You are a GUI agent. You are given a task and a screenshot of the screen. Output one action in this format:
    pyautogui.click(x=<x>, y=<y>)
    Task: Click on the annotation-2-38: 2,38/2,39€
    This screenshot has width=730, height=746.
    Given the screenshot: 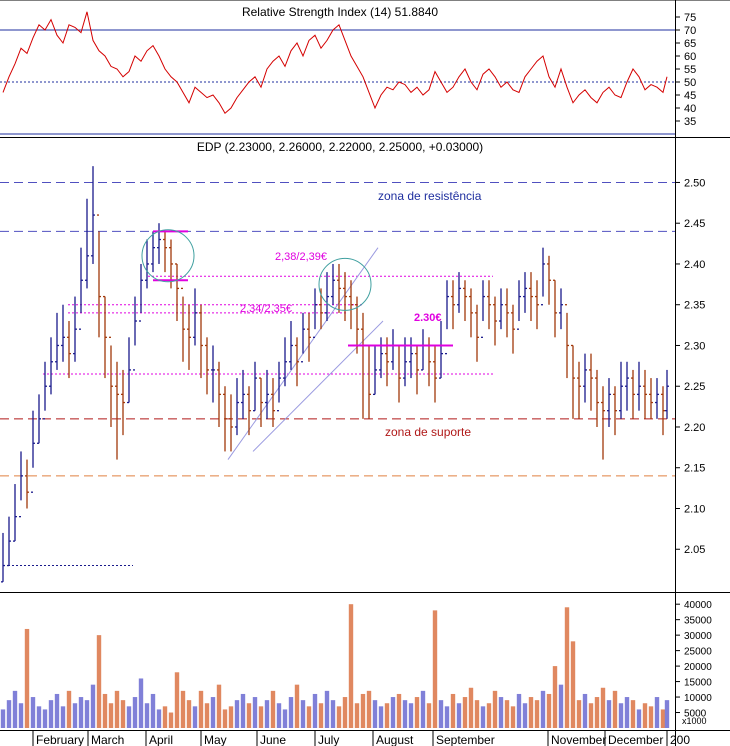 What is the action you would take?
    pyautogui.click(x=301, y=257)
    